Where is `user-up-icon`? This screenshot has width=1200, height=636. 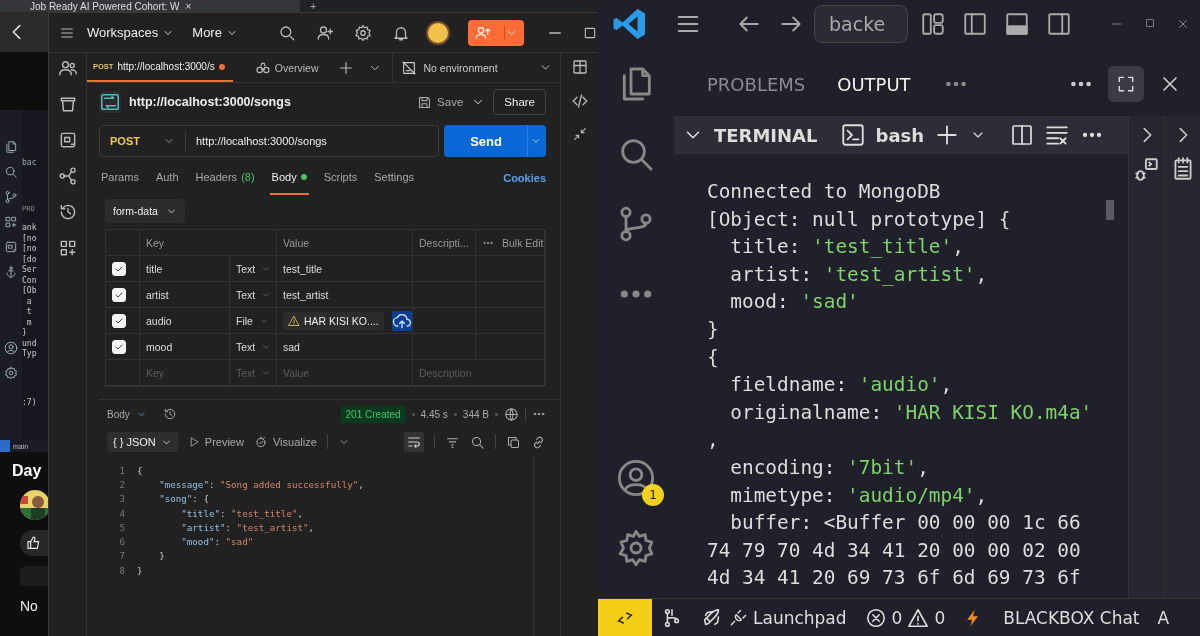 user-up-icon is located at coordinates (483, 32).